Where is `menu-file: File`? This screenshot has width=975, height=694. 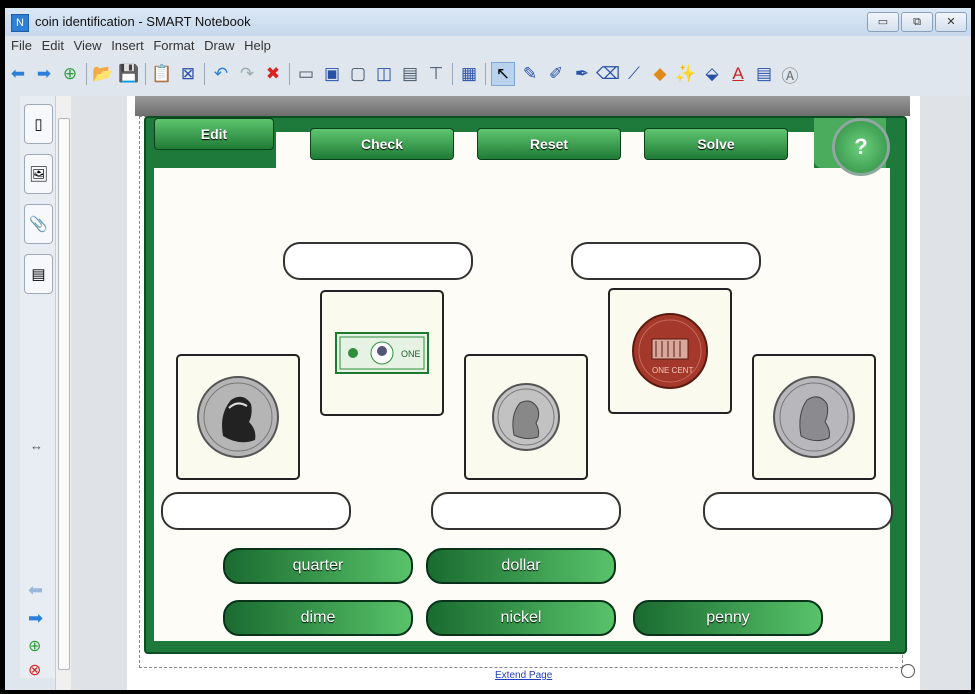 menu-file: File is located at coordinates (21, 45).